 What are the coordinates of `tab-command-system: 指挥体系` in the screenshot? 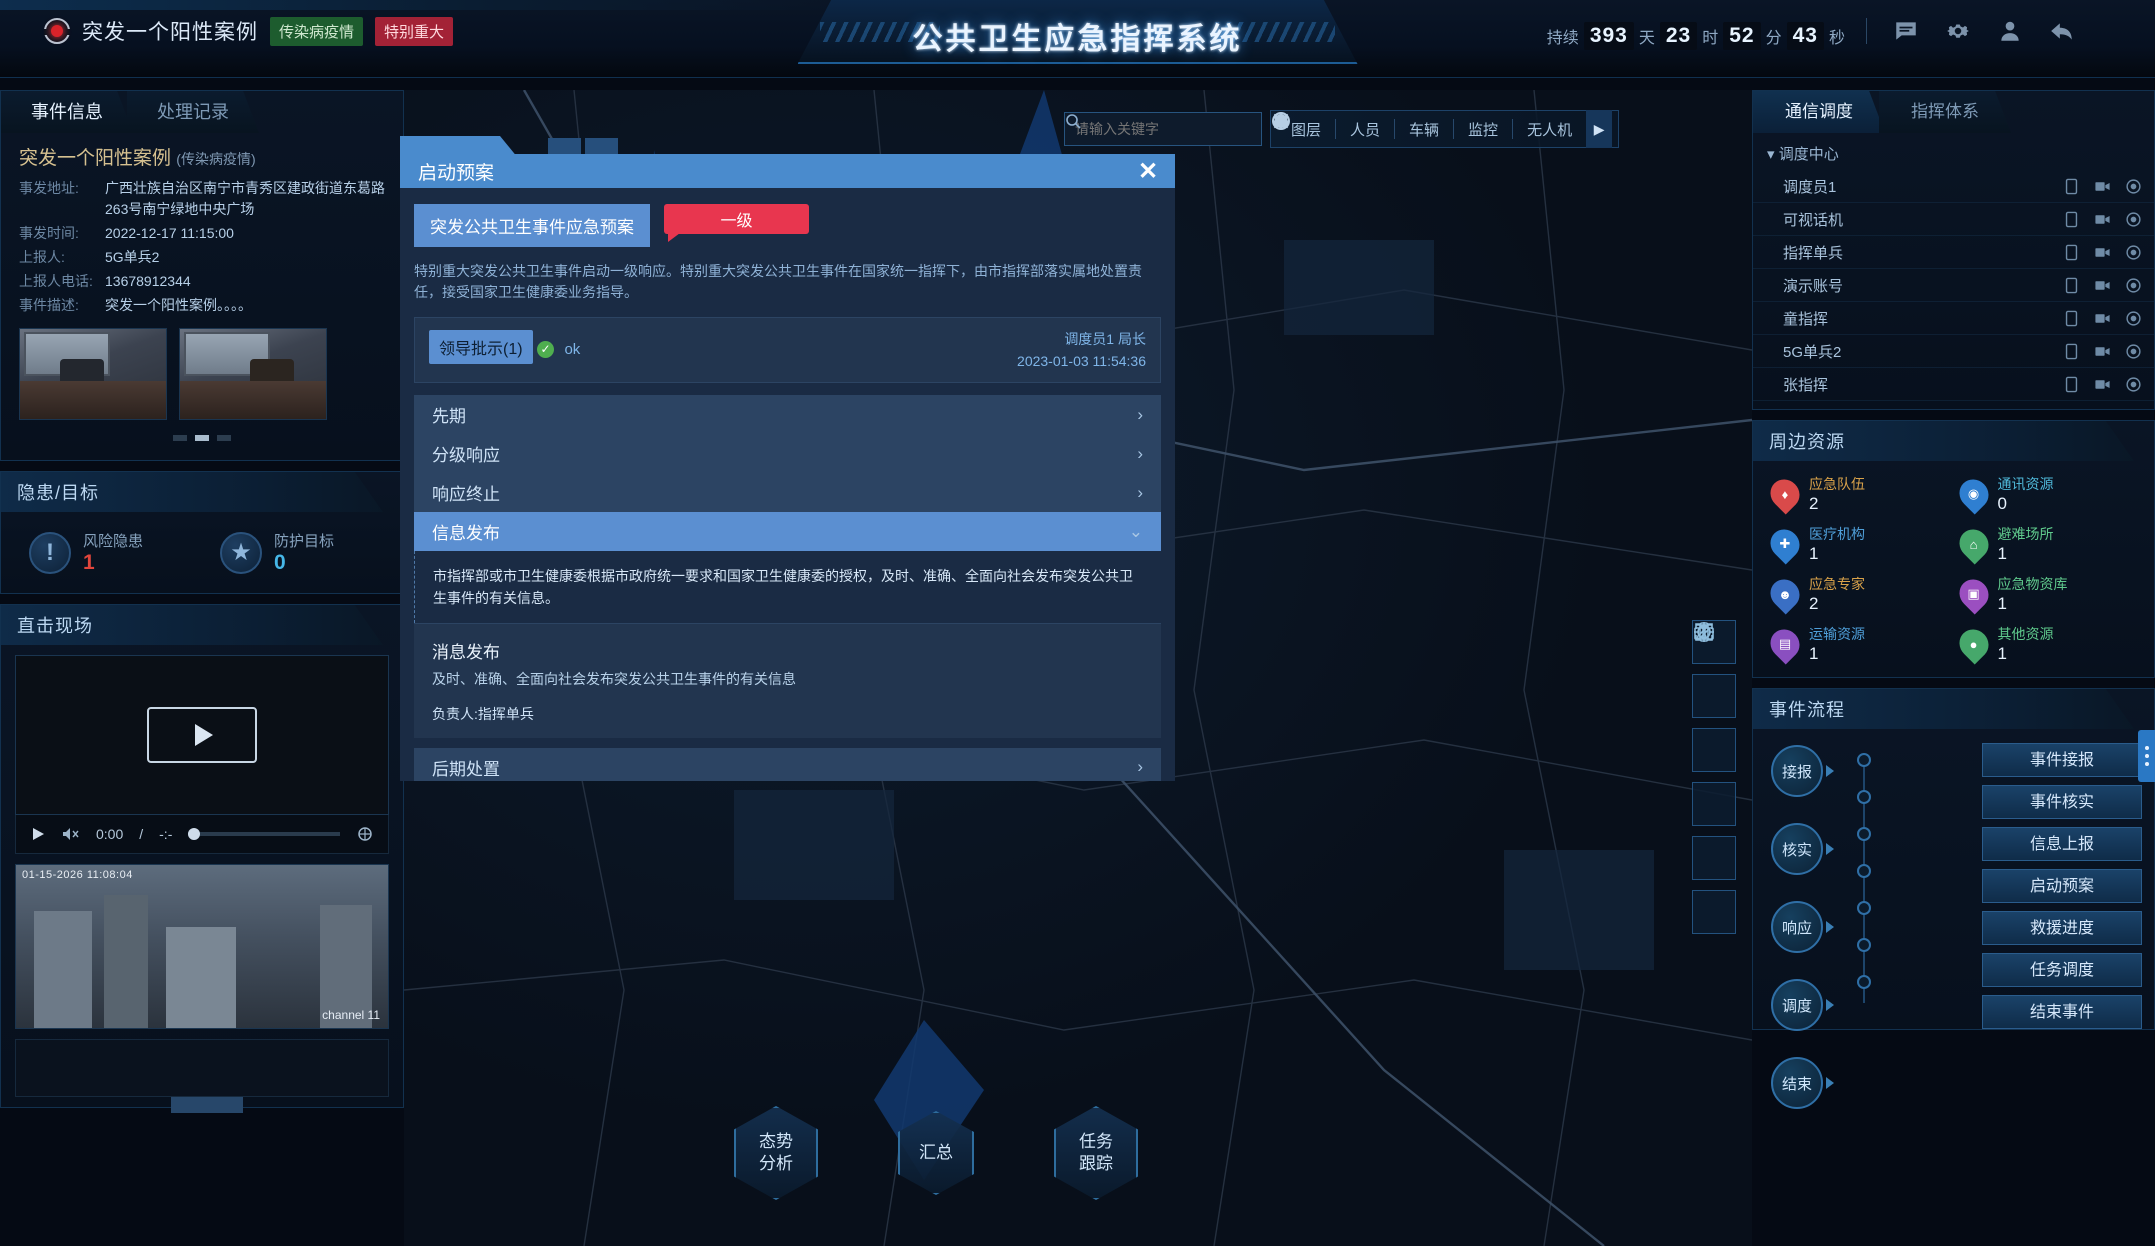 It's located at (1945, 112).